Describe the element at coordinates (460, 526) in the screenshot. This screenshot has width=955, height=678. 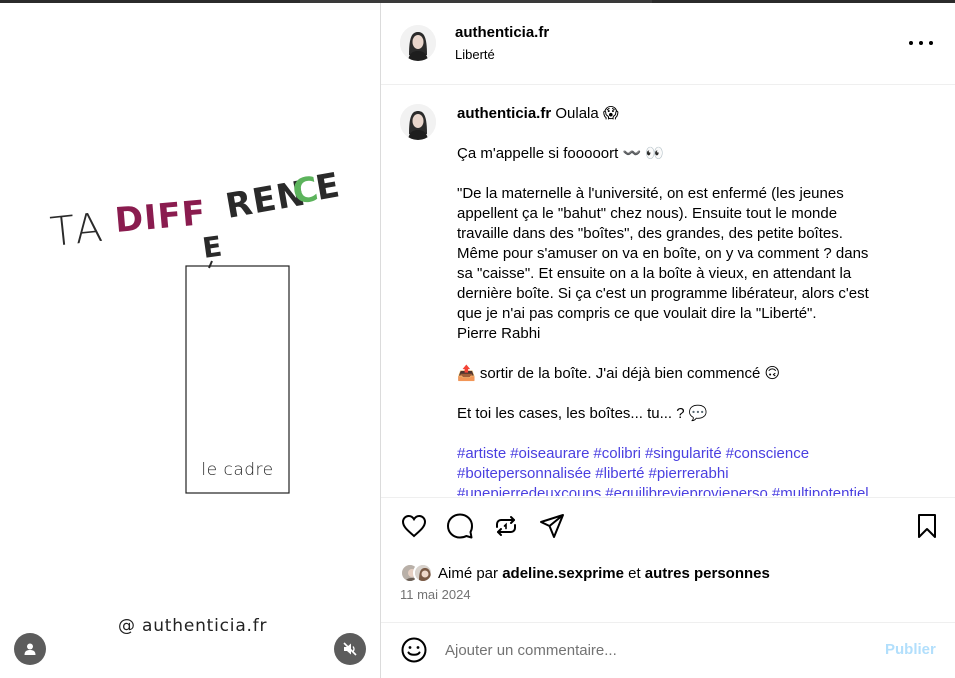
I see `comment-bubble-icon` at that location.